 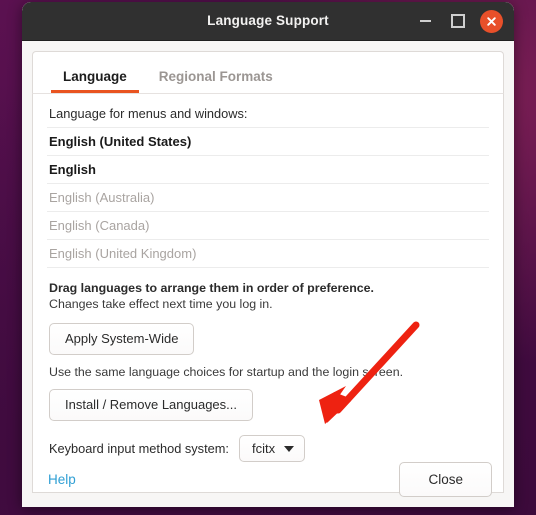 What do you see at coordinates (425, 21) in the screenshot?
I see `minimize-icon` at bounding box center [425, 21].